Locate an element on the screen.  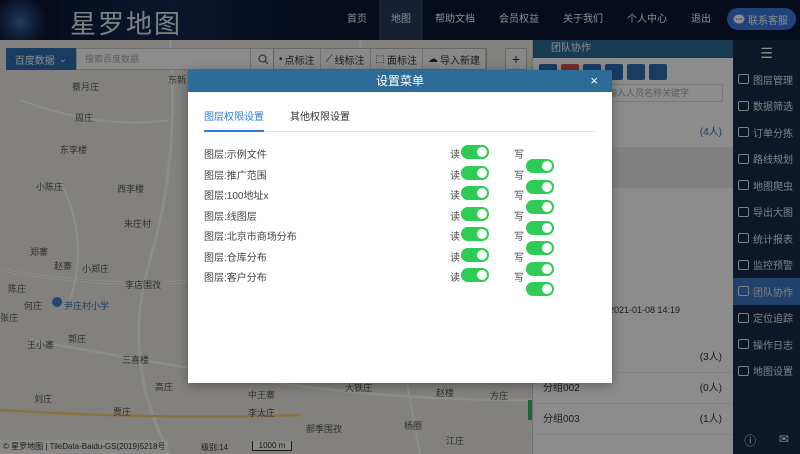
layer-name: 图层:北京市商场分布 is located at coordinates (250, 237).